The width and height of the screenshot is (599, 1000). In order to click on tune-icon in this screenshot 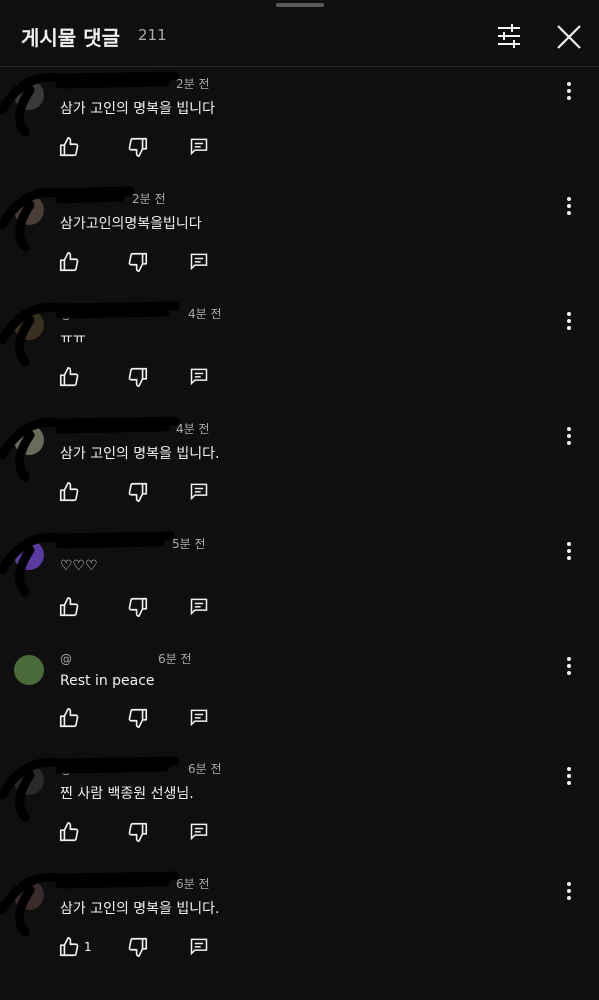, I will do `click(509, 36)`.